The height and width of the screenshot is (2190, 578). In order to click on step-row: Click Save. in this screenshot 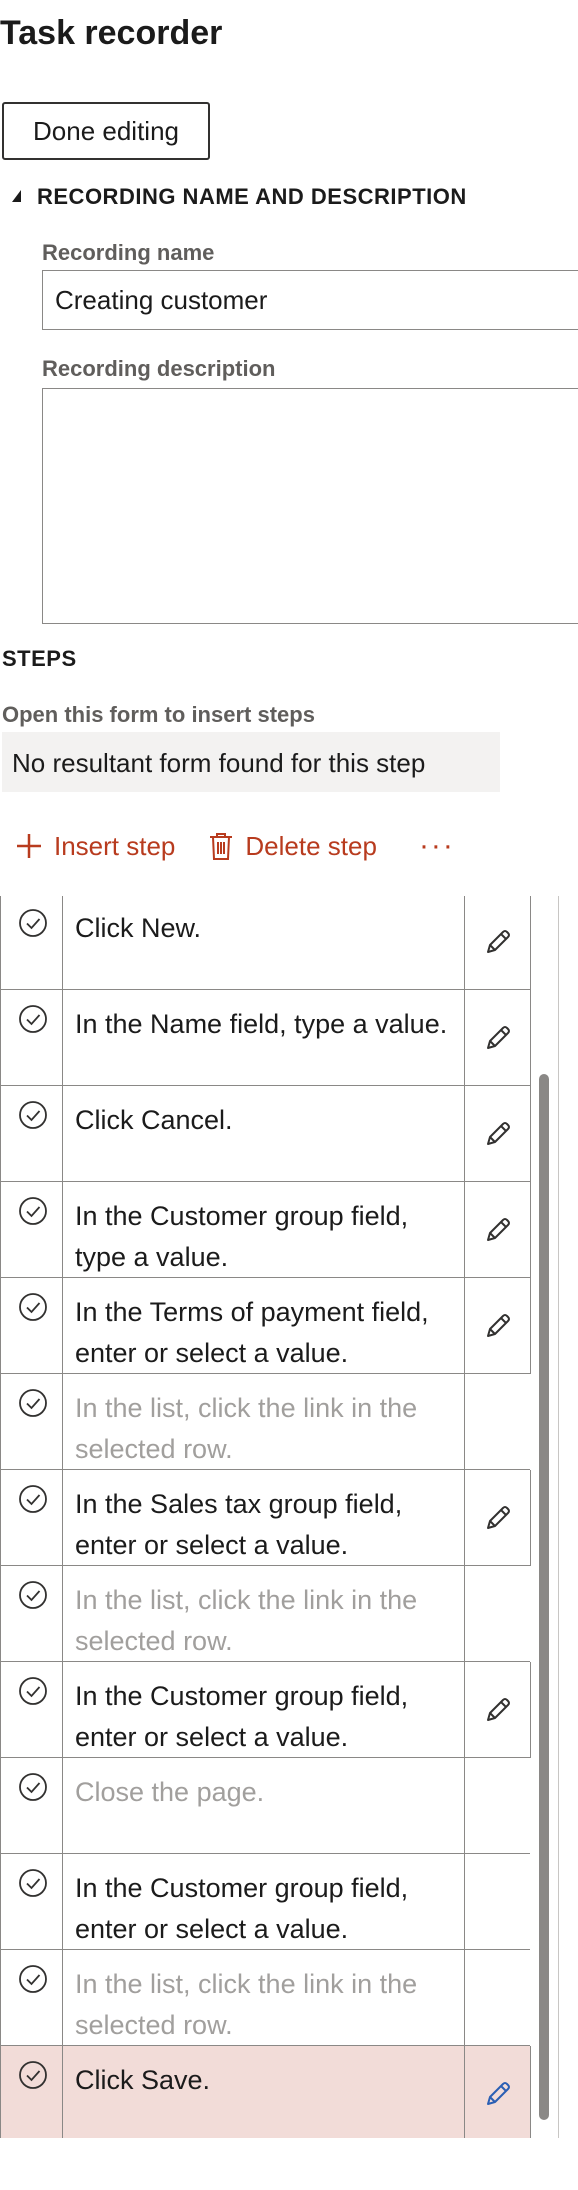, I will do `click(265, 2092)`.